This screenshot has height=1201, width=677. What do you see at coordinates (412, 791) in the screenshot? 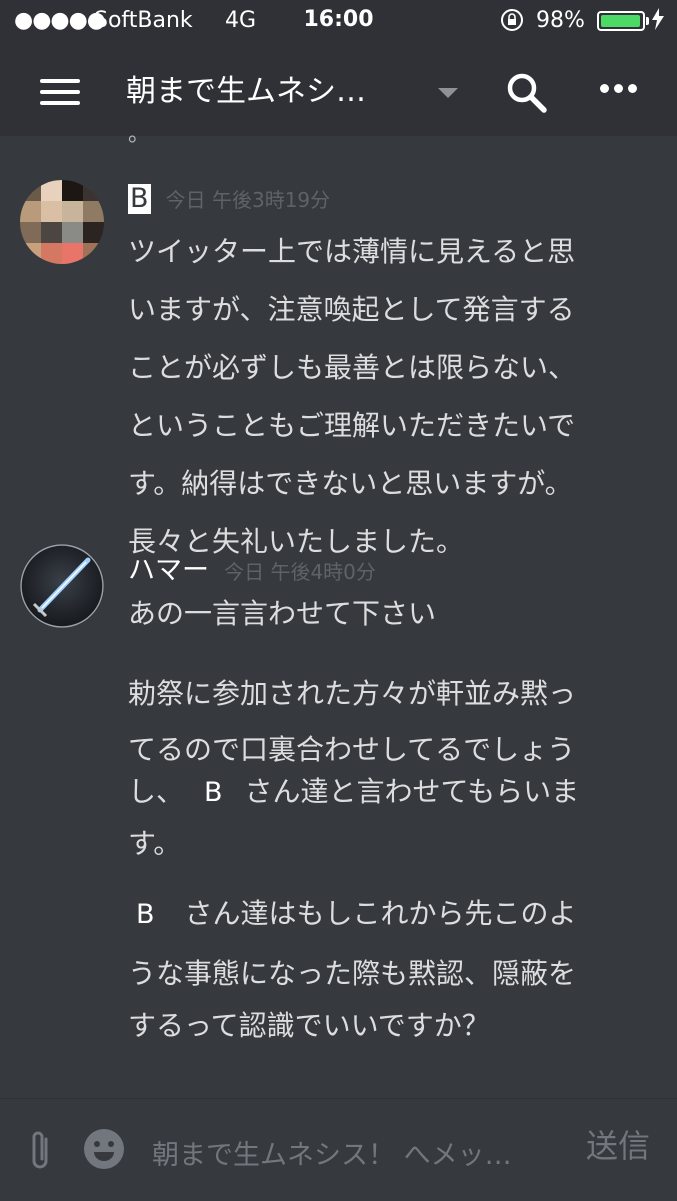
I see `message-text-segment: さん達と言わせてもらいま` at bounding box center [412, 791].